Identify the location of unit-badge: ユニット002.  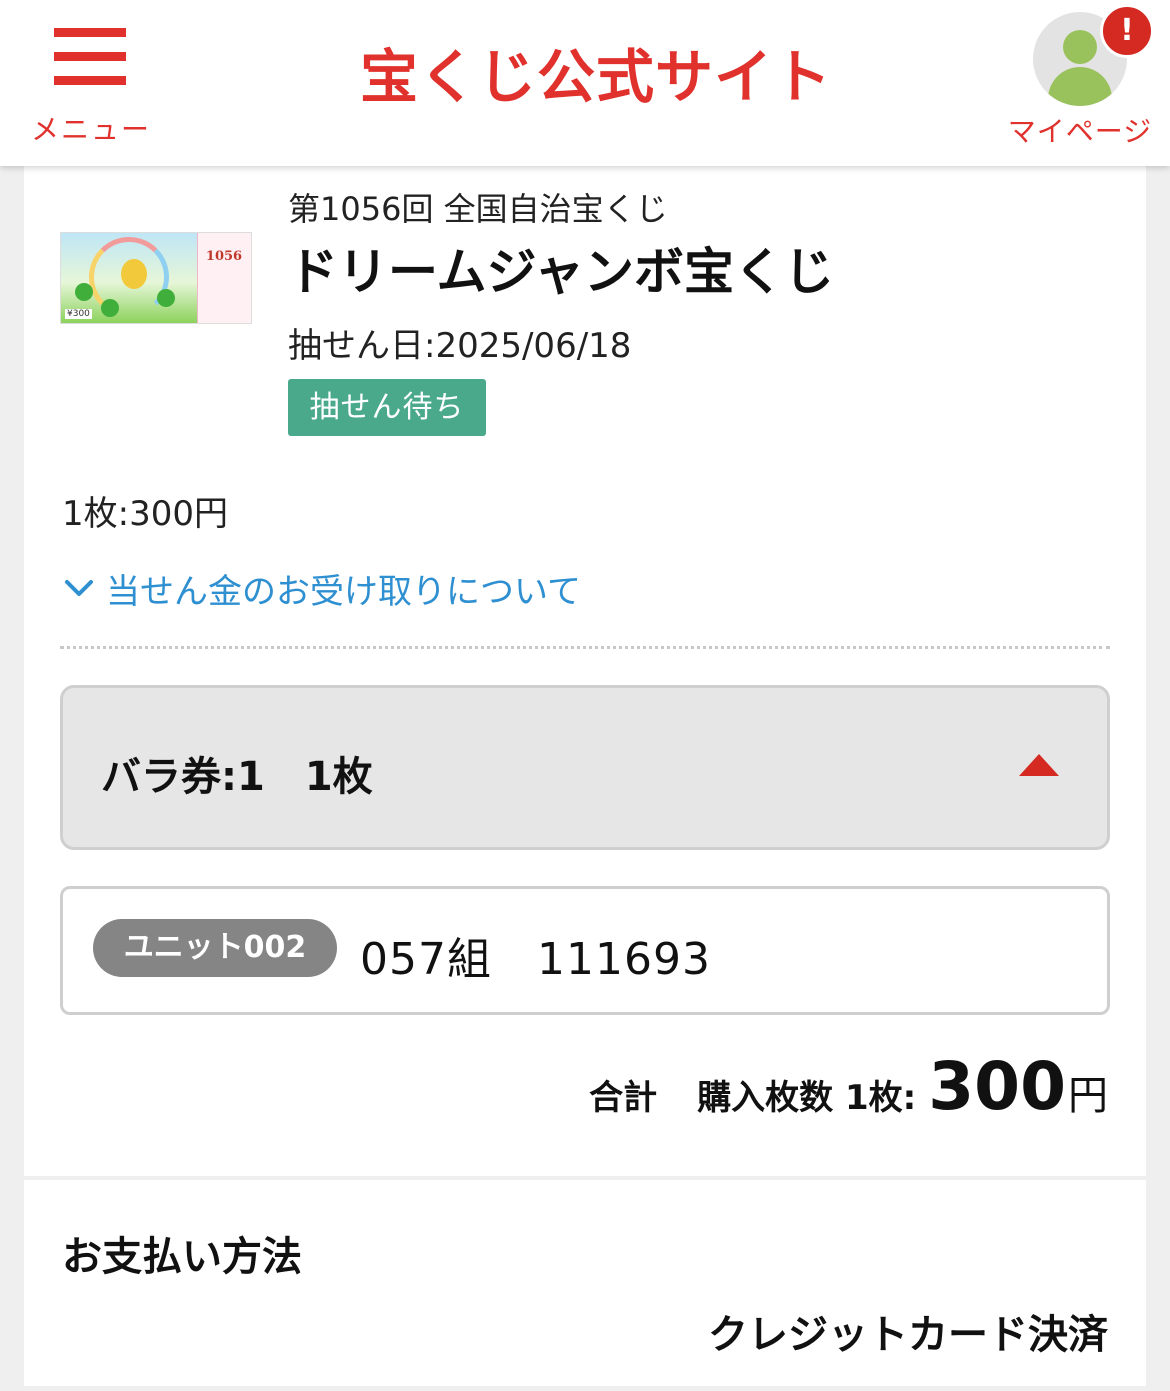
(215, 948).